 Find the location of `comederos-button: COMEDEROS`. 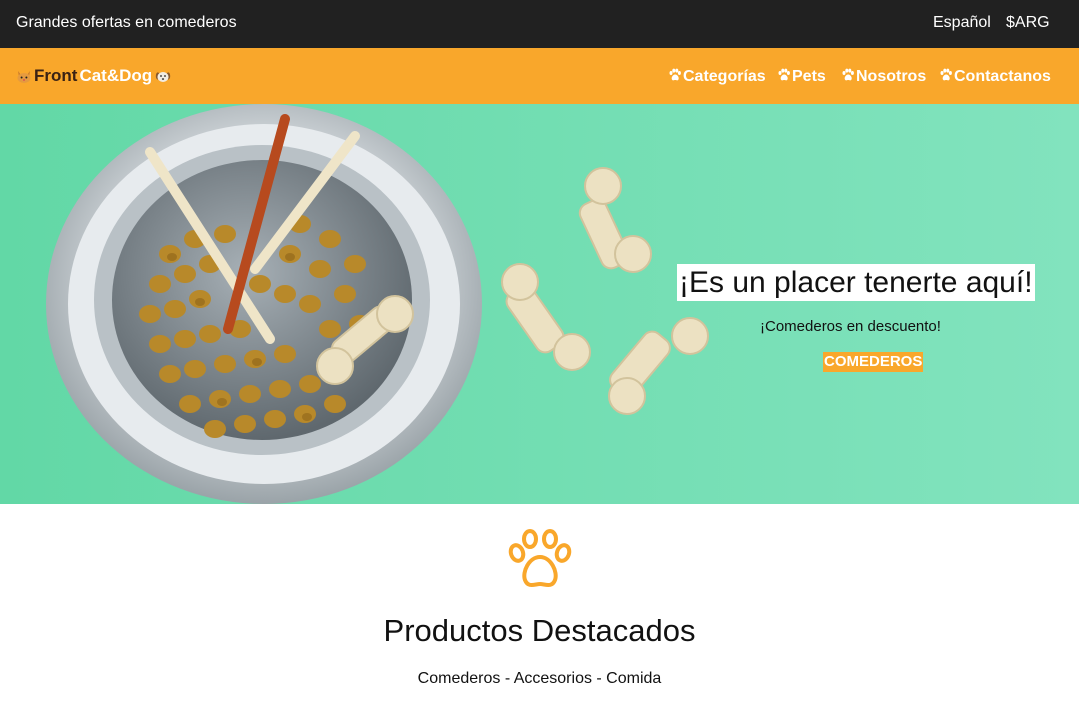

comederos-button: COMEDEROS is located at coordinates (873, 362).